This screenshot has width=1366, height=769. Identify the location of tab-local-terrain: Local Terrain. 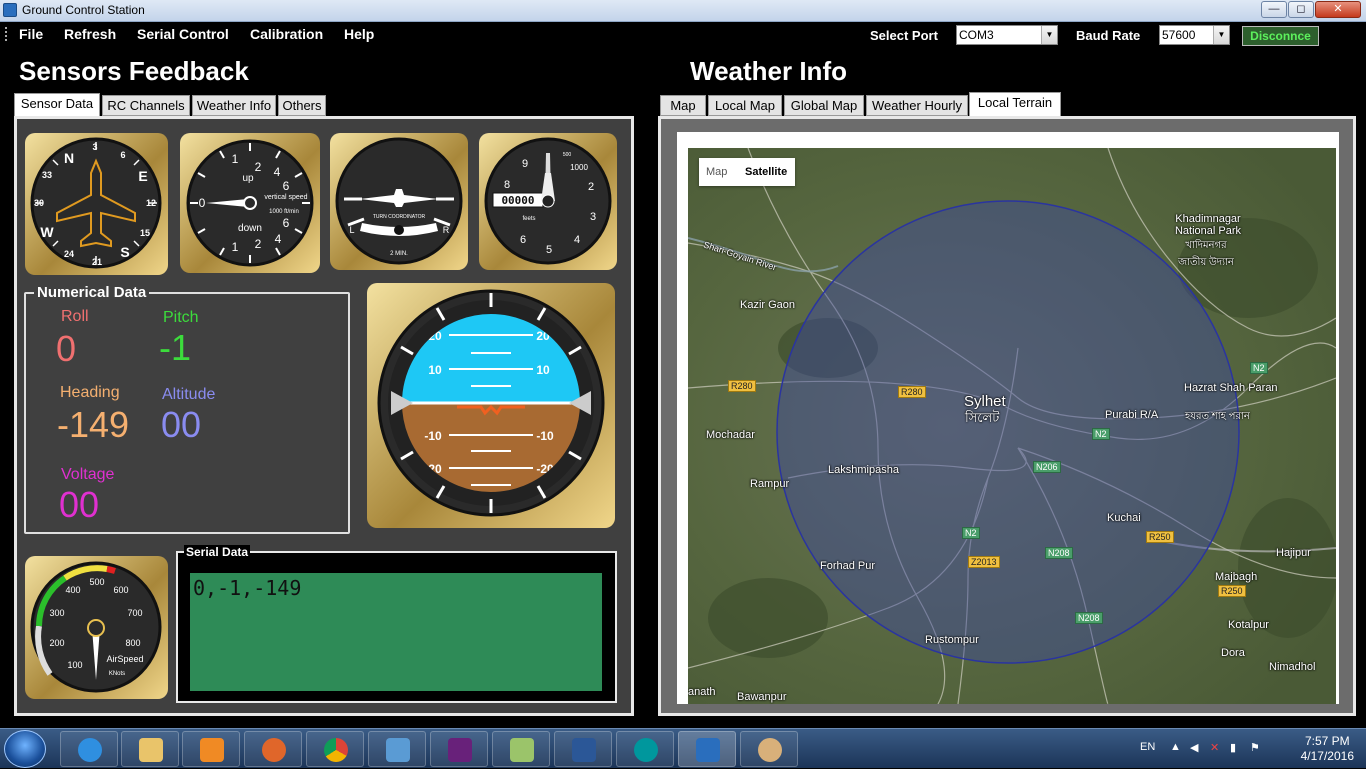
(1015, 104).